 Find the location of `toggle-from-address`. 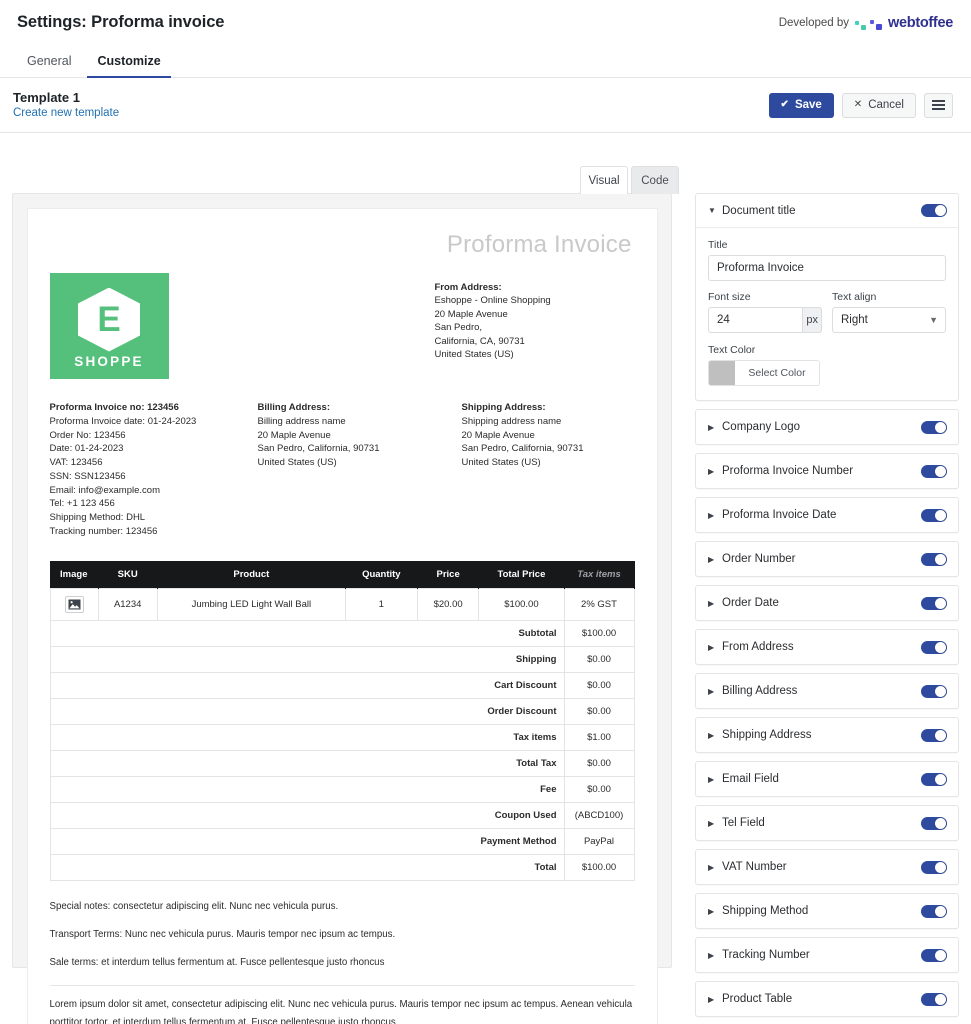

toggle-from-address is located at coordinates (934, 647).